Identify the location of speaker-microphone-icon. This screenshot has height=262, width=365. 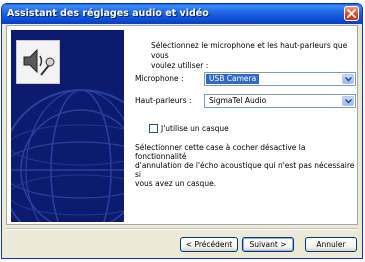
(39, 62).